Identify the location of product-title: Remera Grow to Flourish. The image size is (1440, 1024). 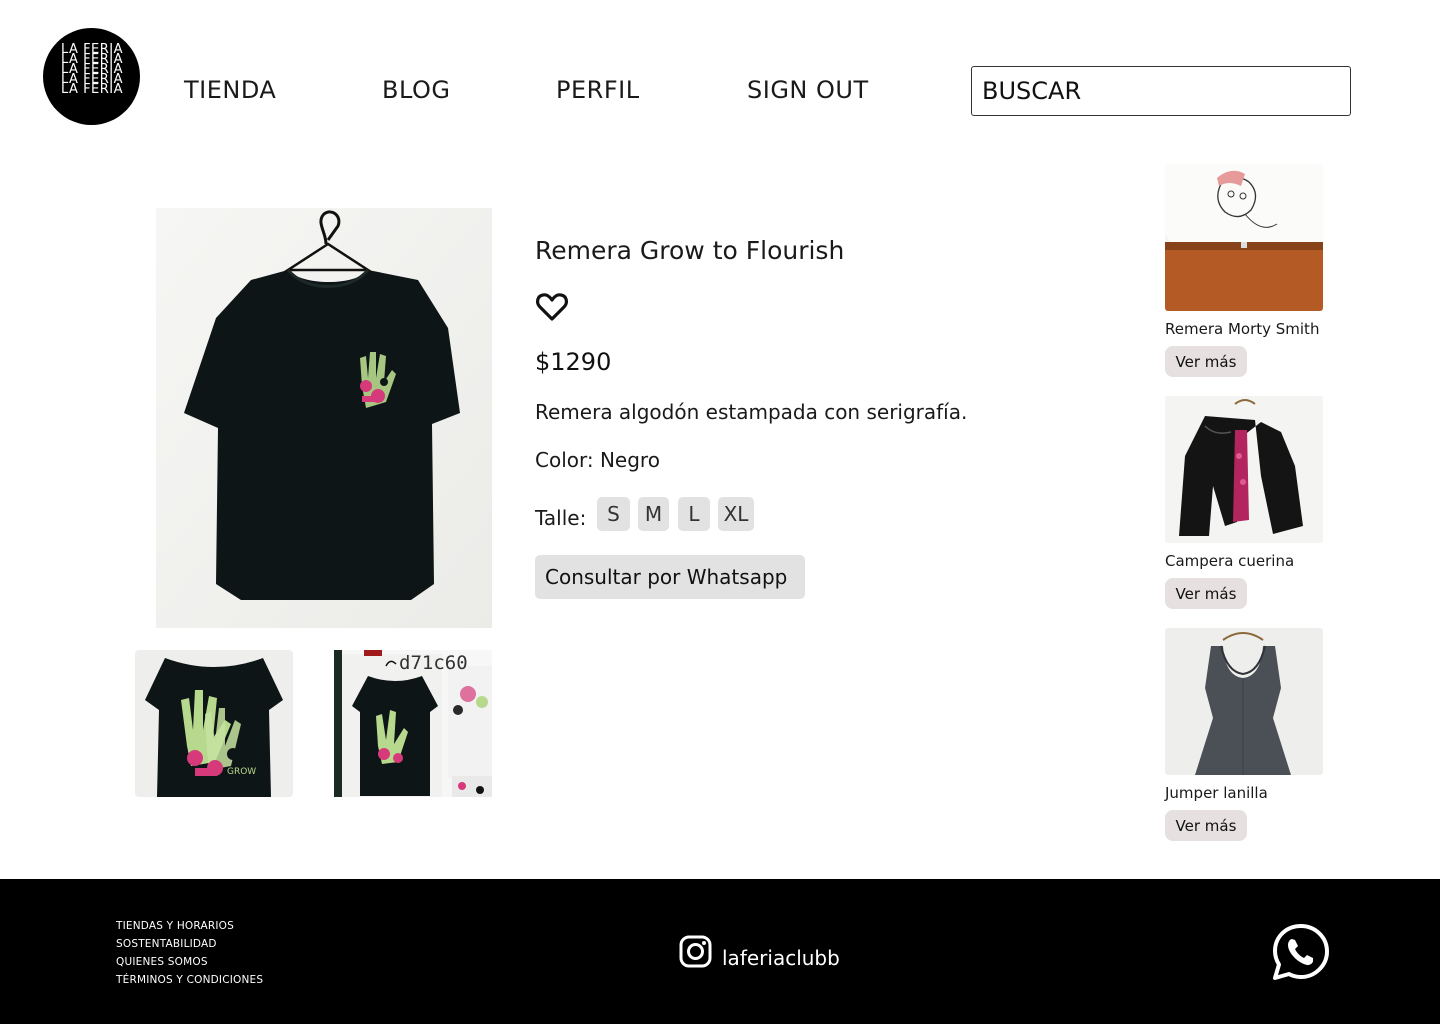
(690, 250).